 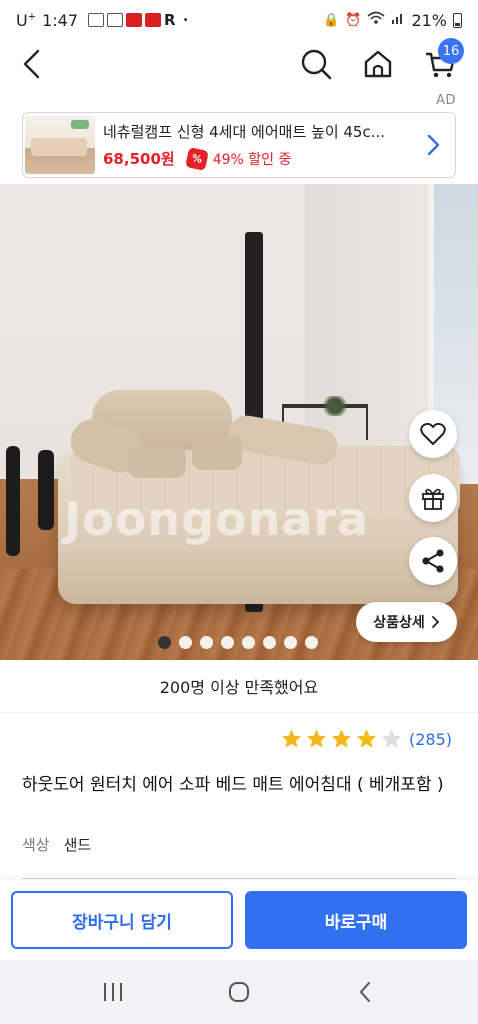 I want to click on option-value: 샌드, so click(x=77, y=845).